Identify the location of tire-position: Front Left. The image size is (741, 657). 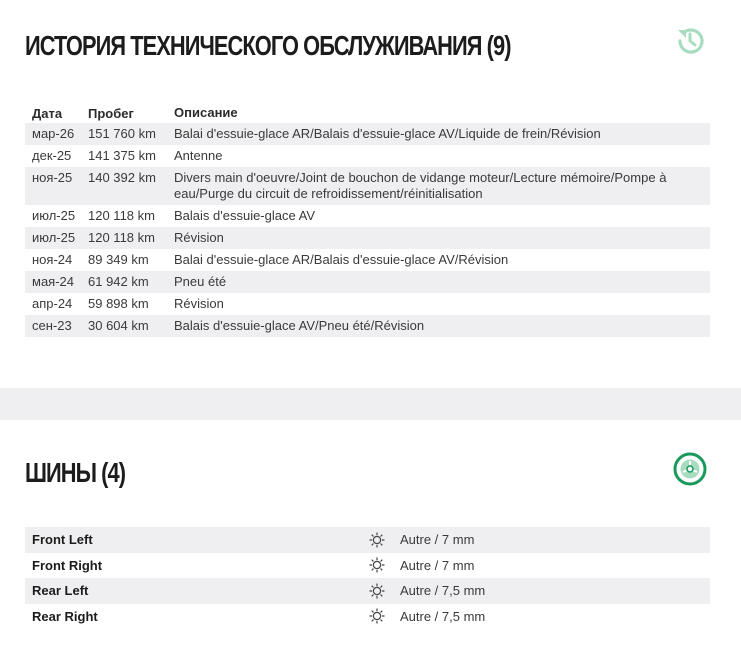
(62, 540).